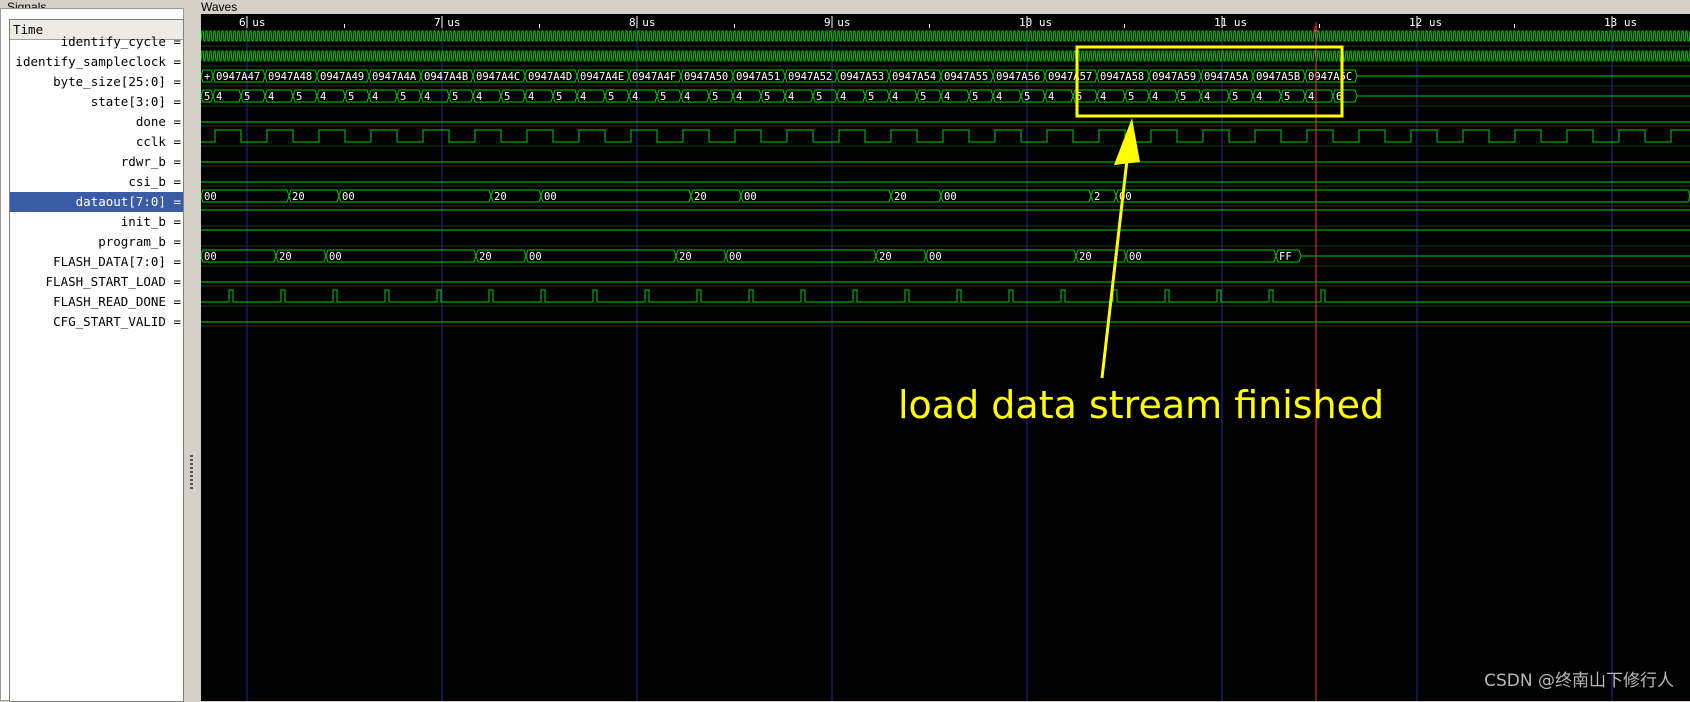 The image size is (1690, 702). What do you see at coordinates (447, 22) in the screenshot?
I see `time-label: 7 us` at bounding box center [447, 22].